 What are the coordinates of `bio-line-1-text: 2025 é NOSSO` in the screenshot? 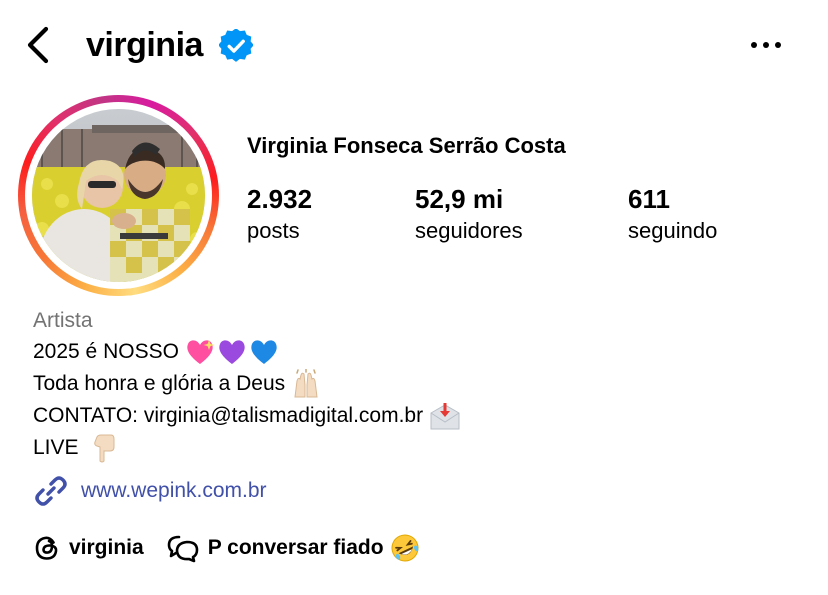 It's located at (106, 351).